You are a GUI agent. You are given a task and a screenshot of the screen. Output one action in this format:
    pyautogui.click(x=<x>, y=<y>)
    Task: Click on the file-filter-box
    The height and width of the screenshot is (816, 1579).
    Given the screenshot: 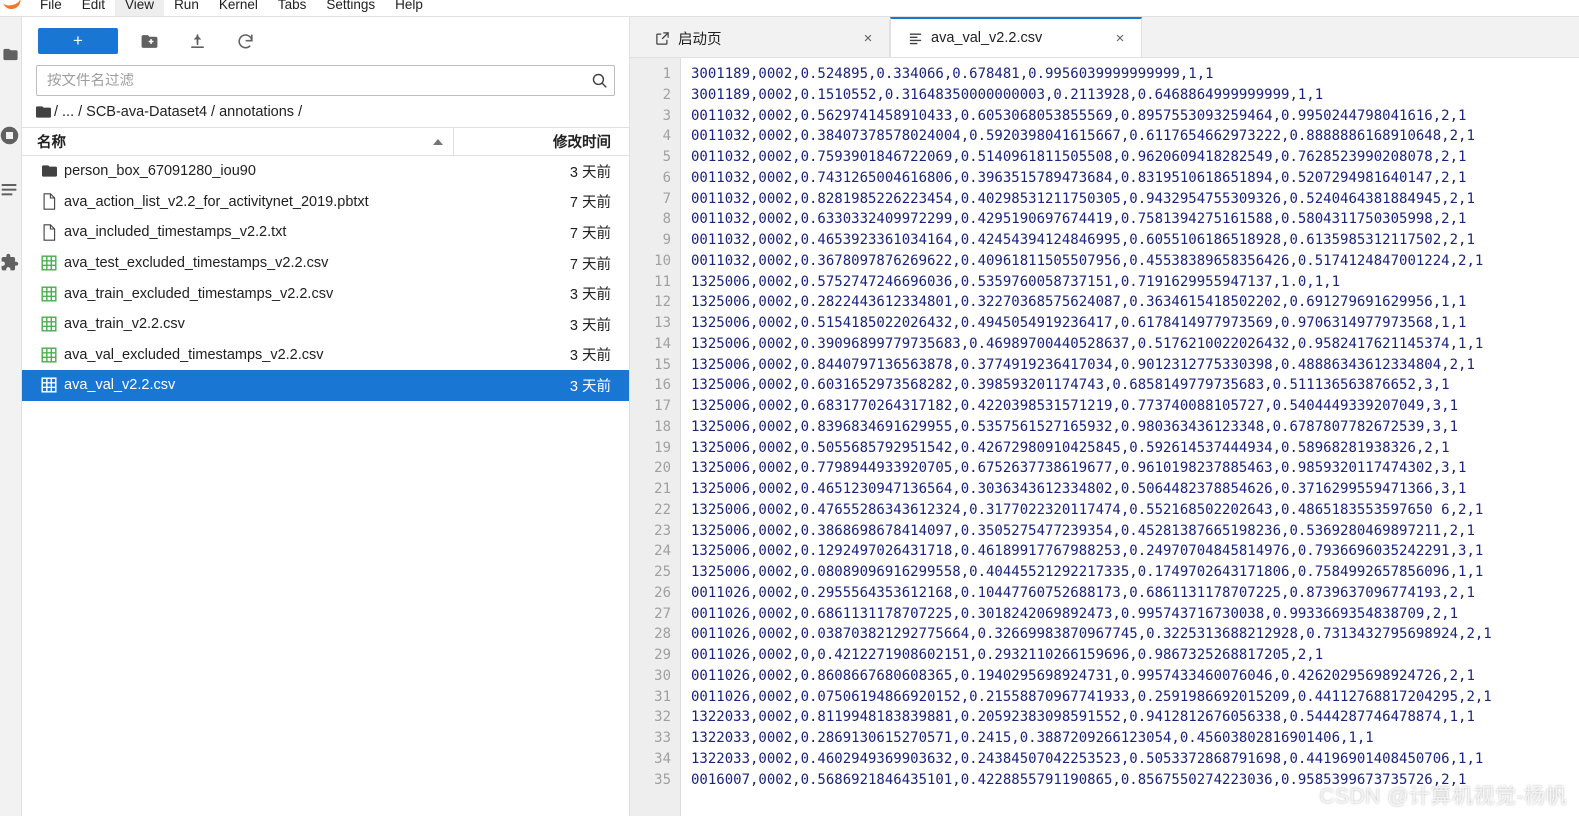 What is the action you would take?
    pyautogui.click(x=325, y=80)
    